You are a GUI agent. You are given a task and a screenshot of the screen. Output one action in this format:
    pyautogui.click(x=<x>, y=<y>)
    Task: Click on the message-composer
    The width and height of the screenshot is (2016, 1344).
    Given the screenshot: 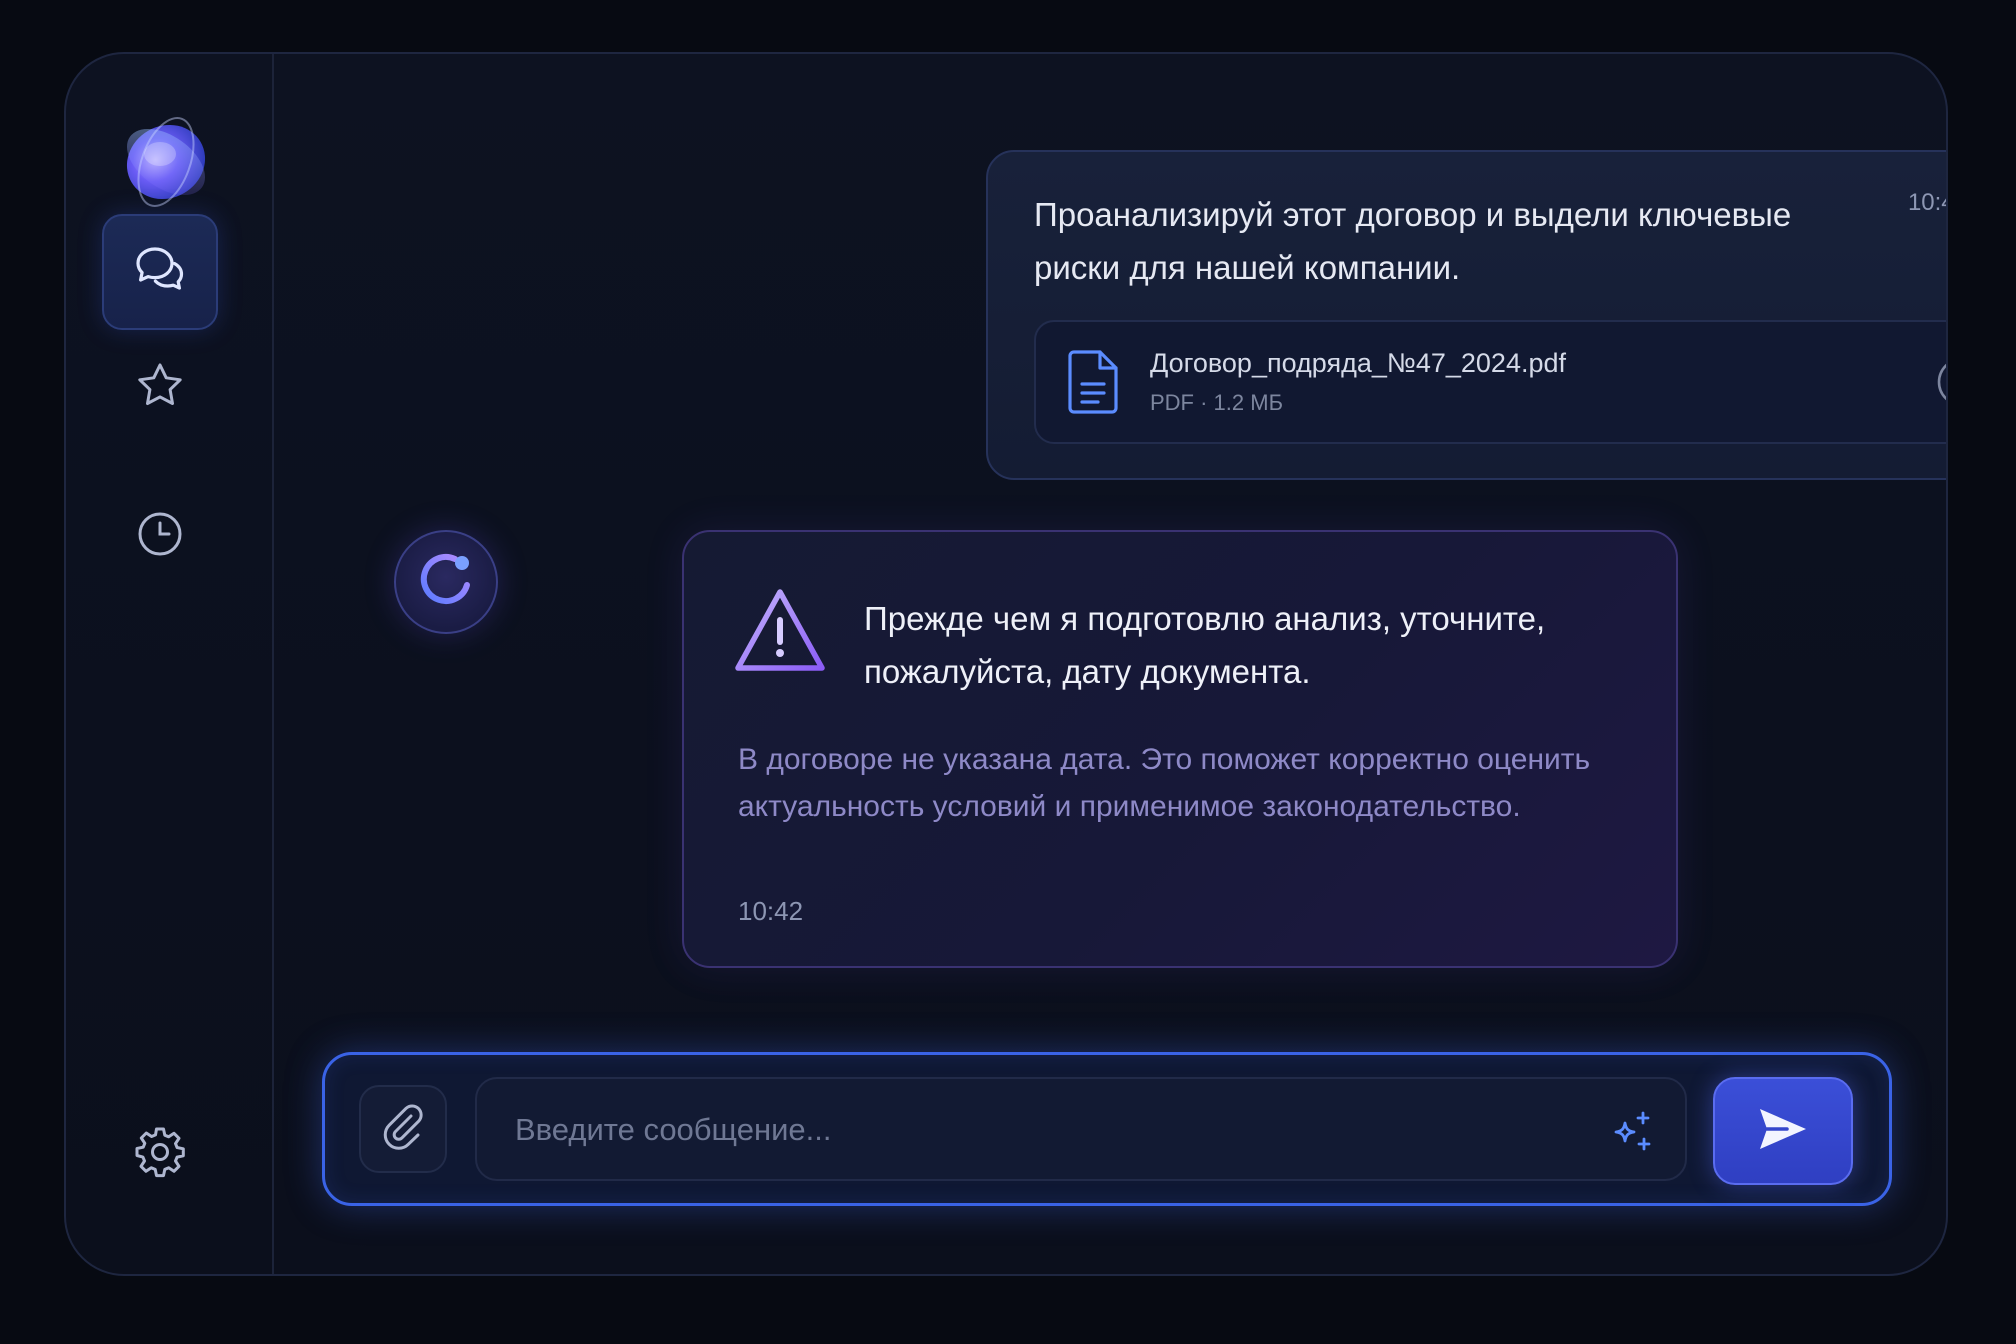 What is the action you would take?
    pyautogui.click(x=1107, y=1129)
    